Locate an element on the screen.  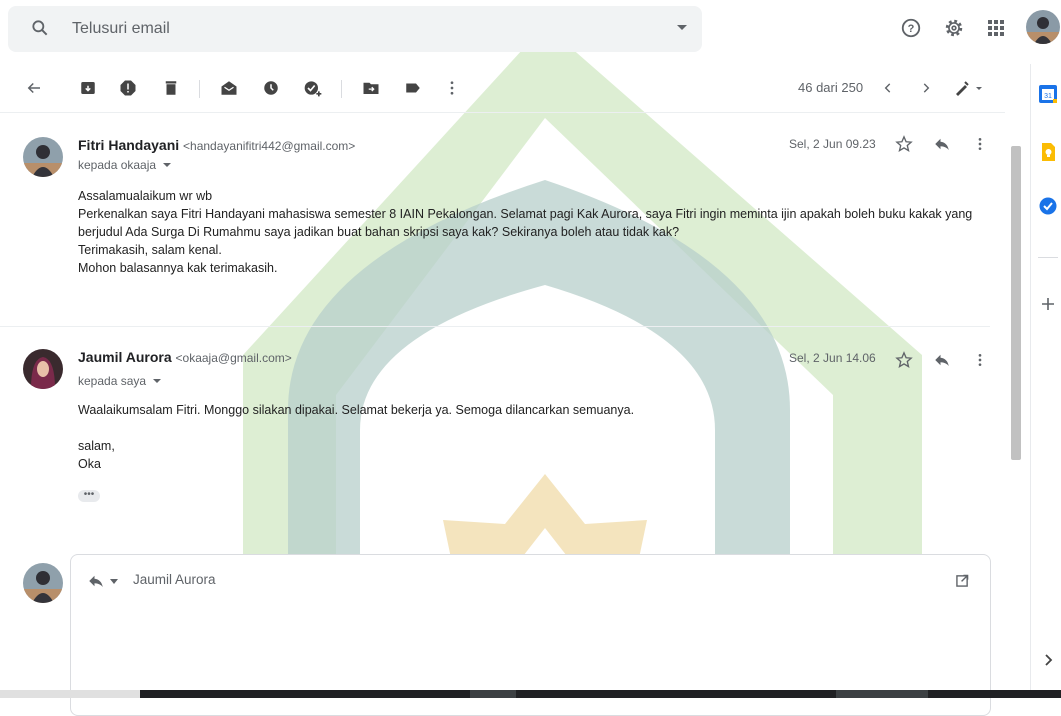
sender-name: Fitri Handayani is located at coordinates (128, 145).